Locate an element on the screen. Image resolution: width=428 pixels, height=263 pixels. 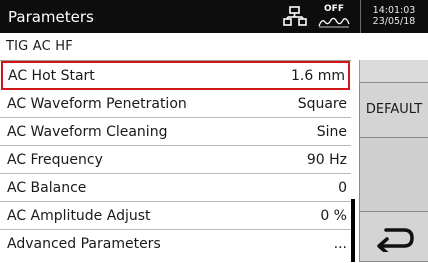
scrollbar-thumb is located at coordinates (353, 230).